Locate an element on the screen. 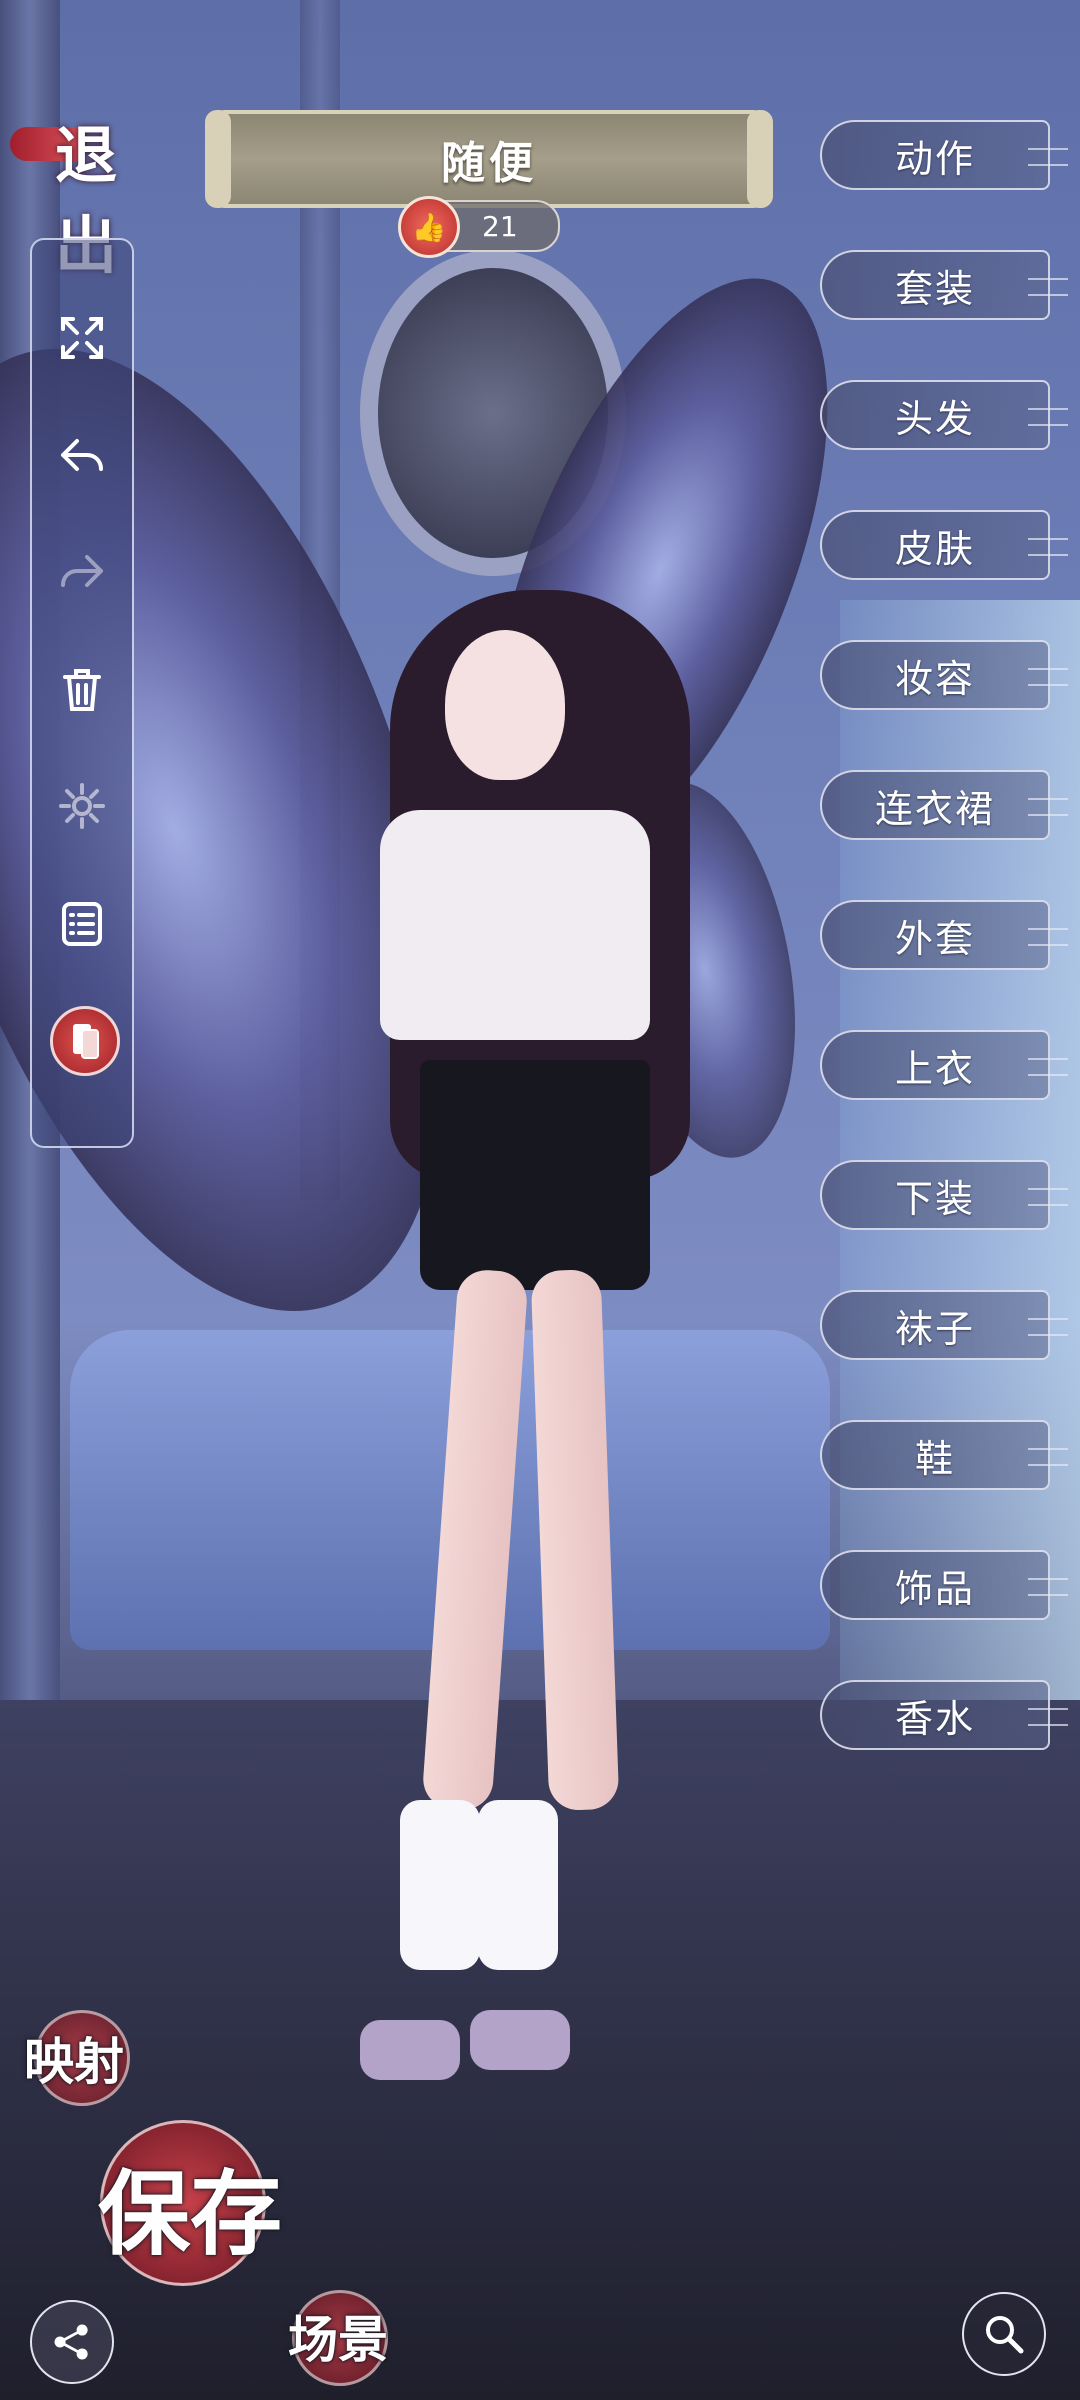 This screenshot has width=1080, height=2400. redo-icon is located at coordinates (82, 571).